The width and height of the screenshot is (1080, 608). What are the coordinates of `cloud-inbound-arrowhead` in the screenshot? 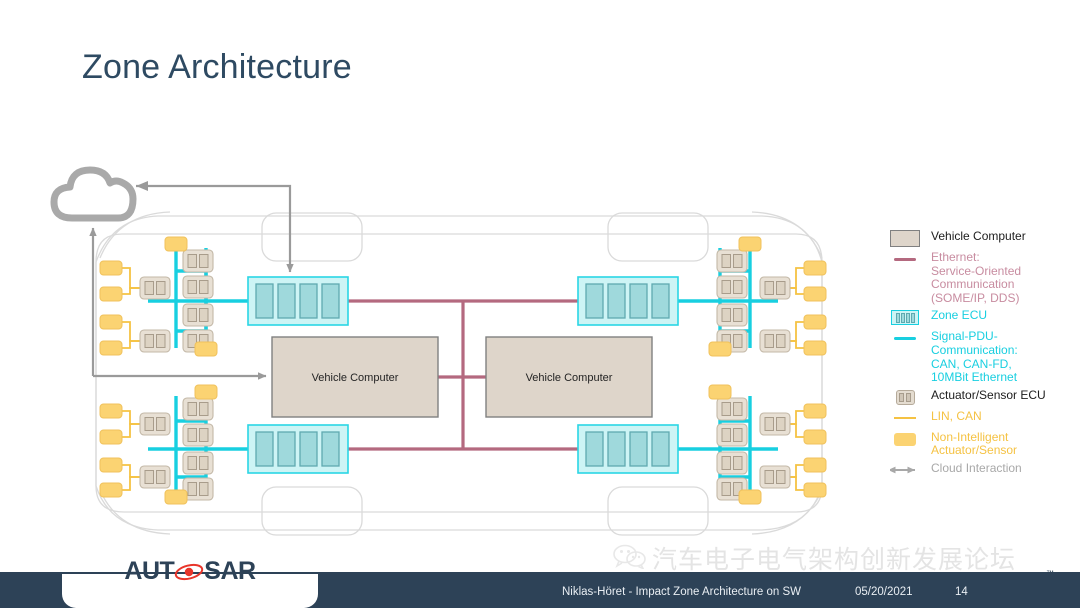 It's located at (142, 186).